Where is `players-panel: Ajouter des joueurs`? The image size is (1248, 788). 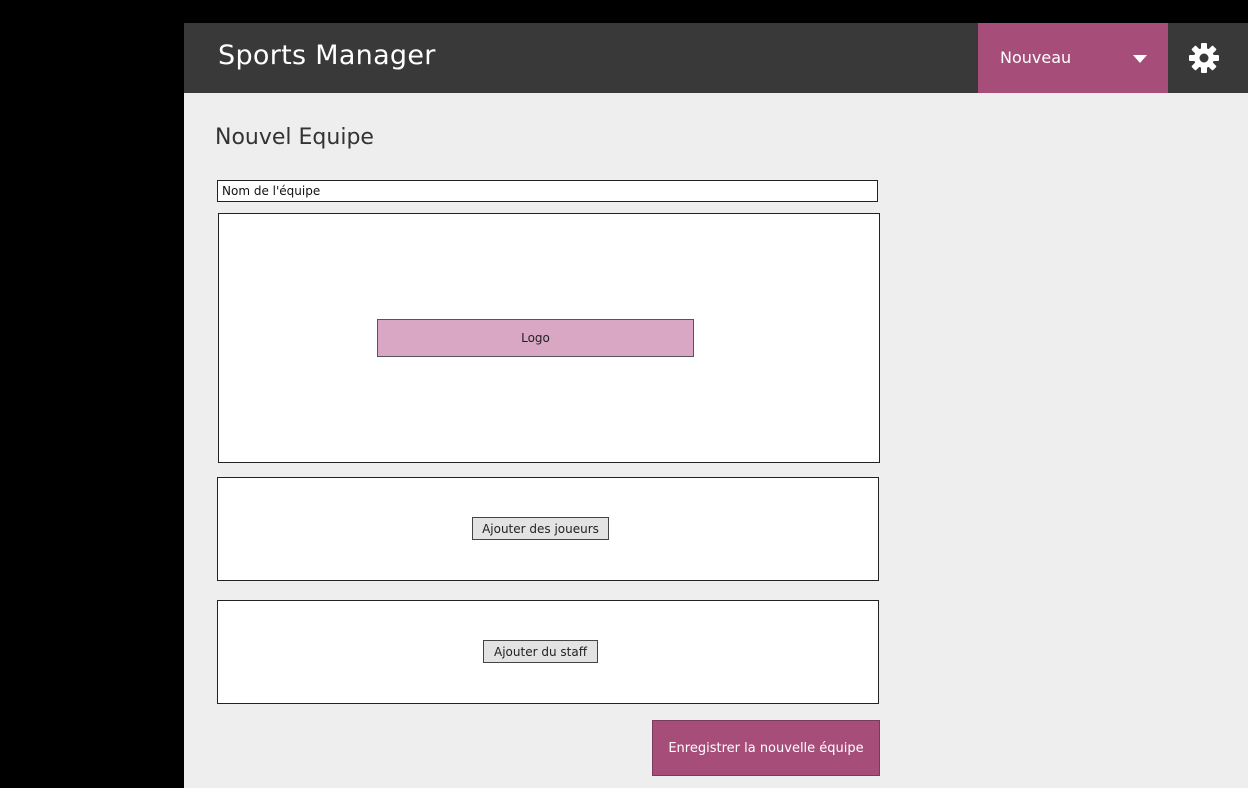 players-panel: Ajouter des joueurs is located at coordinates (548, 529).